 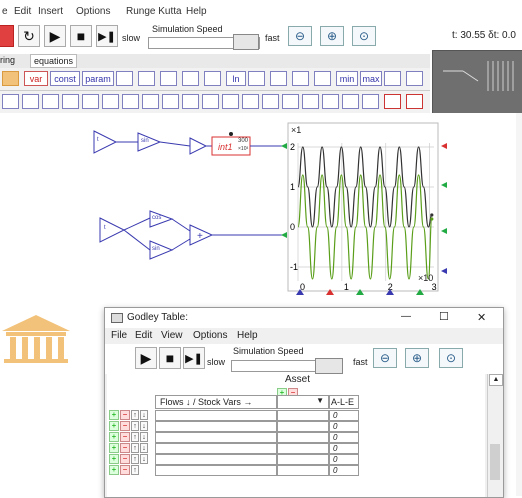 What do you see at coordinates (50, 11) in the screenshot?
I see `menu-insert: Insert` at bounding box center [50, 11].